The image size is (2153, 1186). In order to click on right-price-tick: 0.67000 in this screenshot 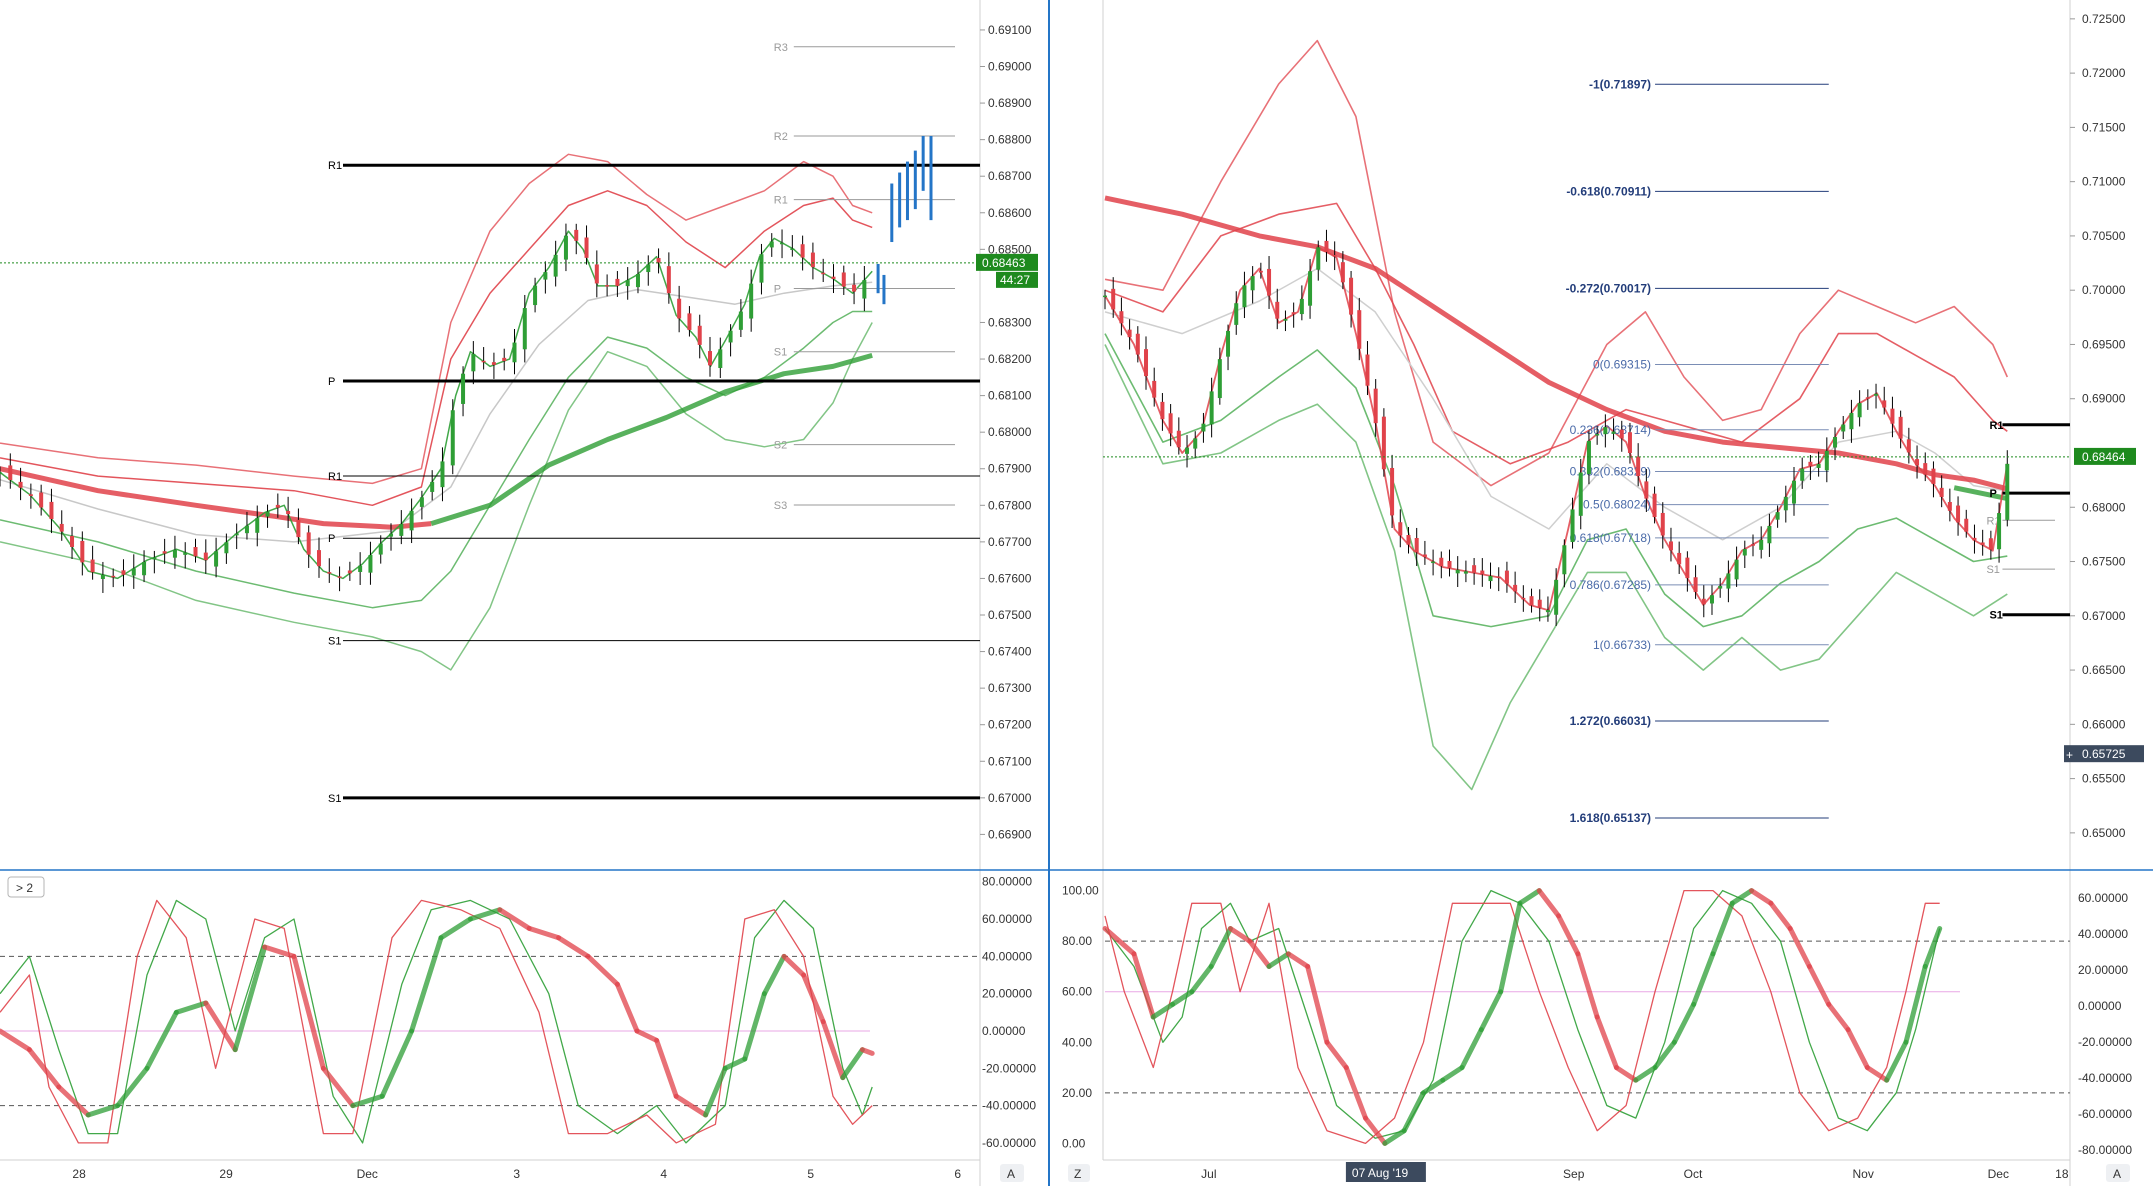, I will do `click(2104, 616)`.